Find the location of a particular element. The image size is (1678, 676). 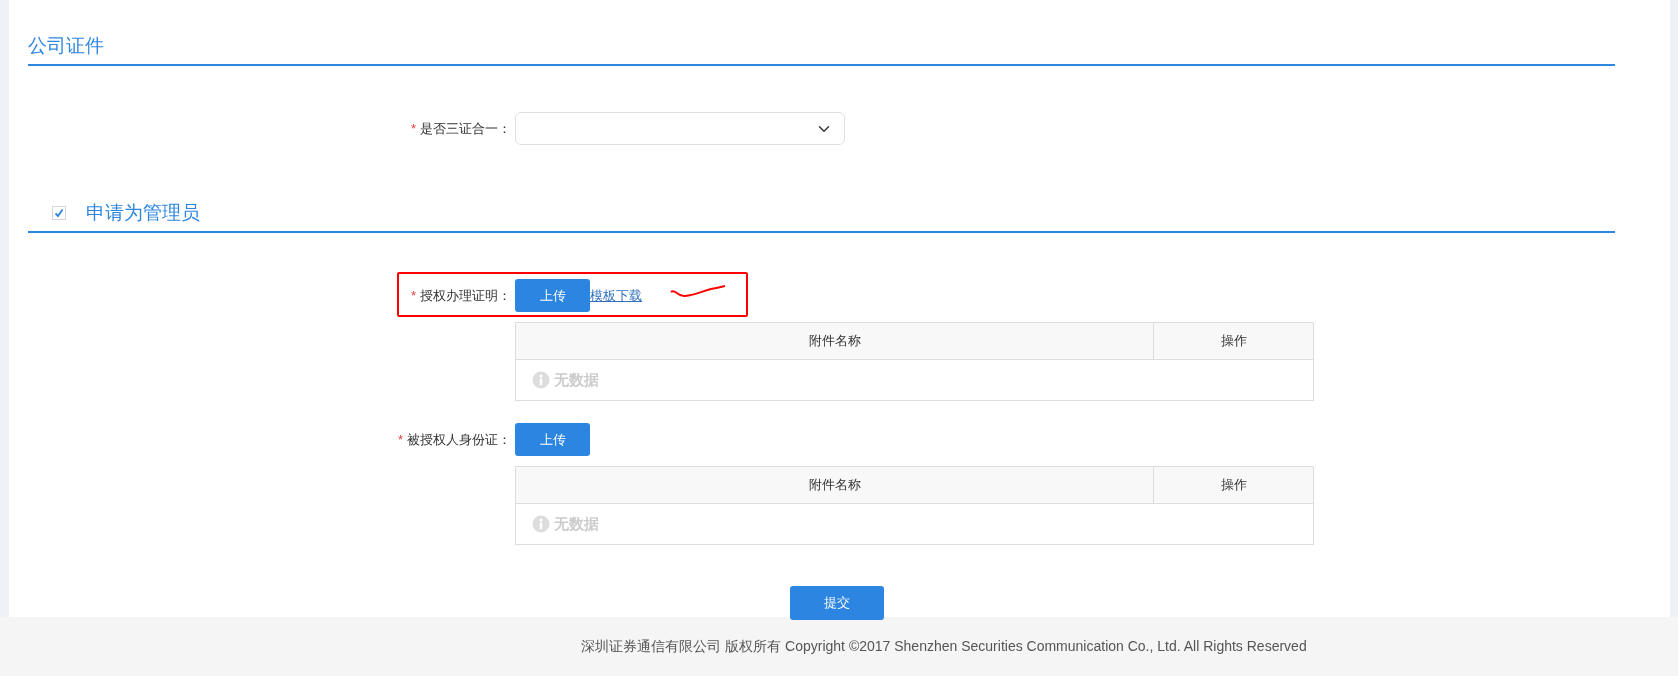

field-label: 是否三证合一： is located at coordinates (465, 128).